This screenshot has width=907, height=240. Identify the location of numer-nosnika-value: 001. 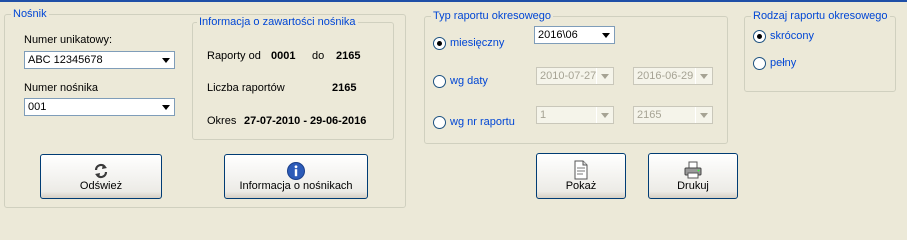
(37, 107).